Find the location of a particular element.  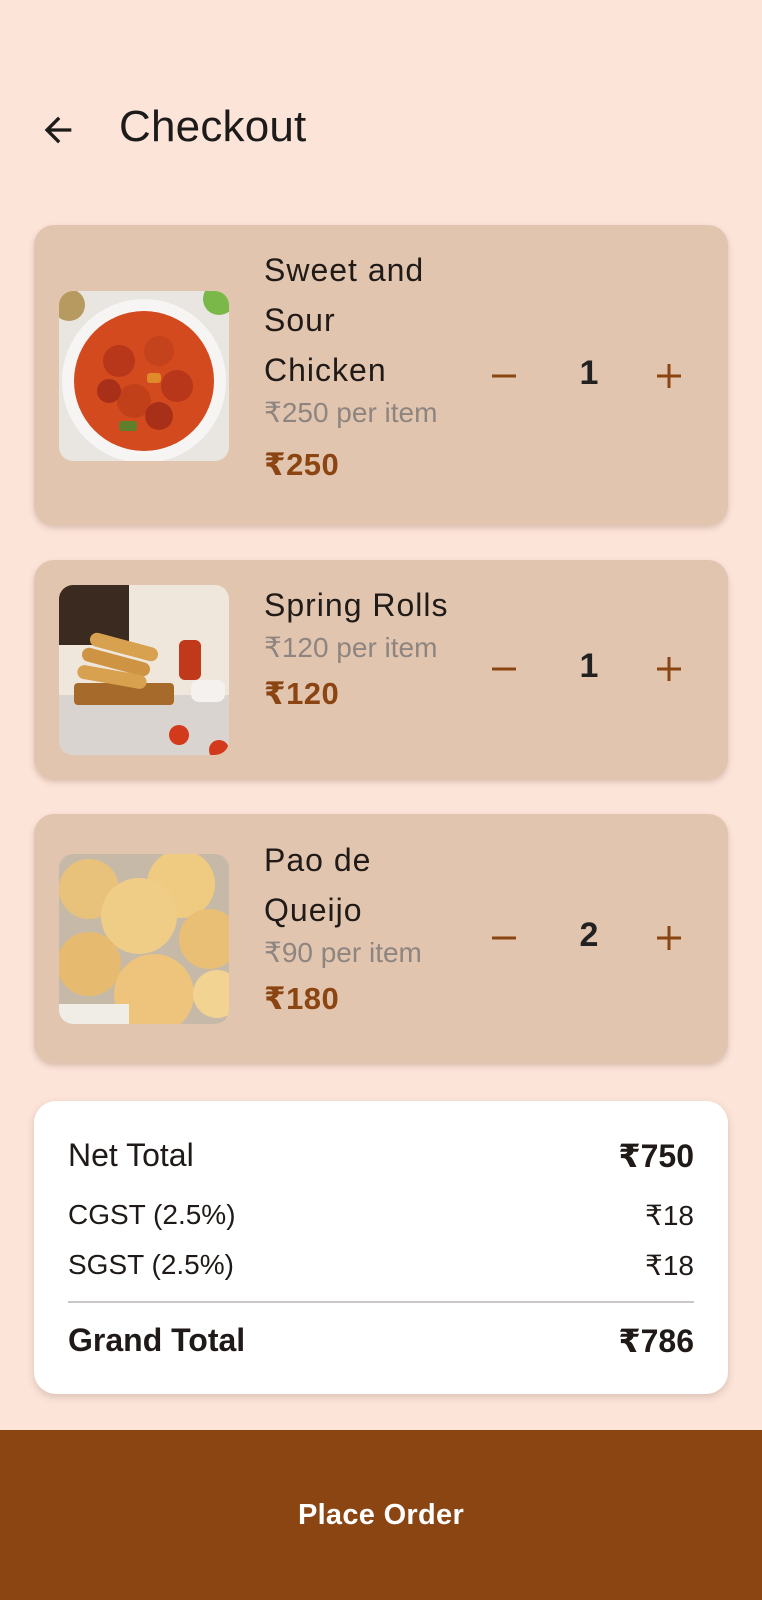

item-info: Pao de Queijo ₹90 per item ₹180 is located at coordinates (364, 926).